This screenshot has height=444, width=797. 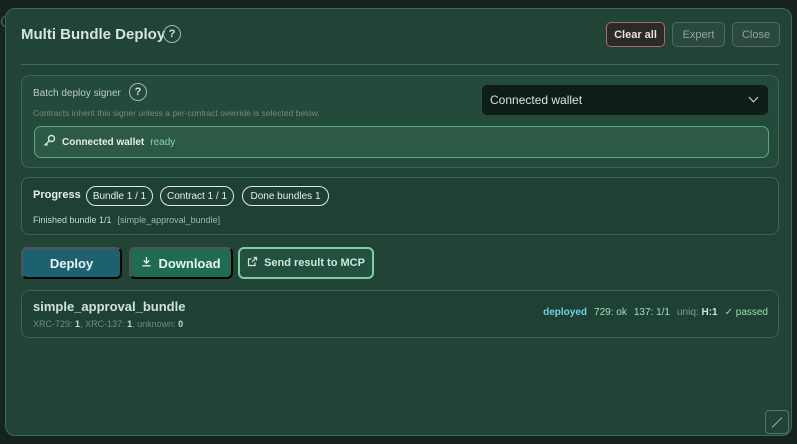 I want to click on done-bundles-pill: Done bundles 1, so click(x=285, y=196).